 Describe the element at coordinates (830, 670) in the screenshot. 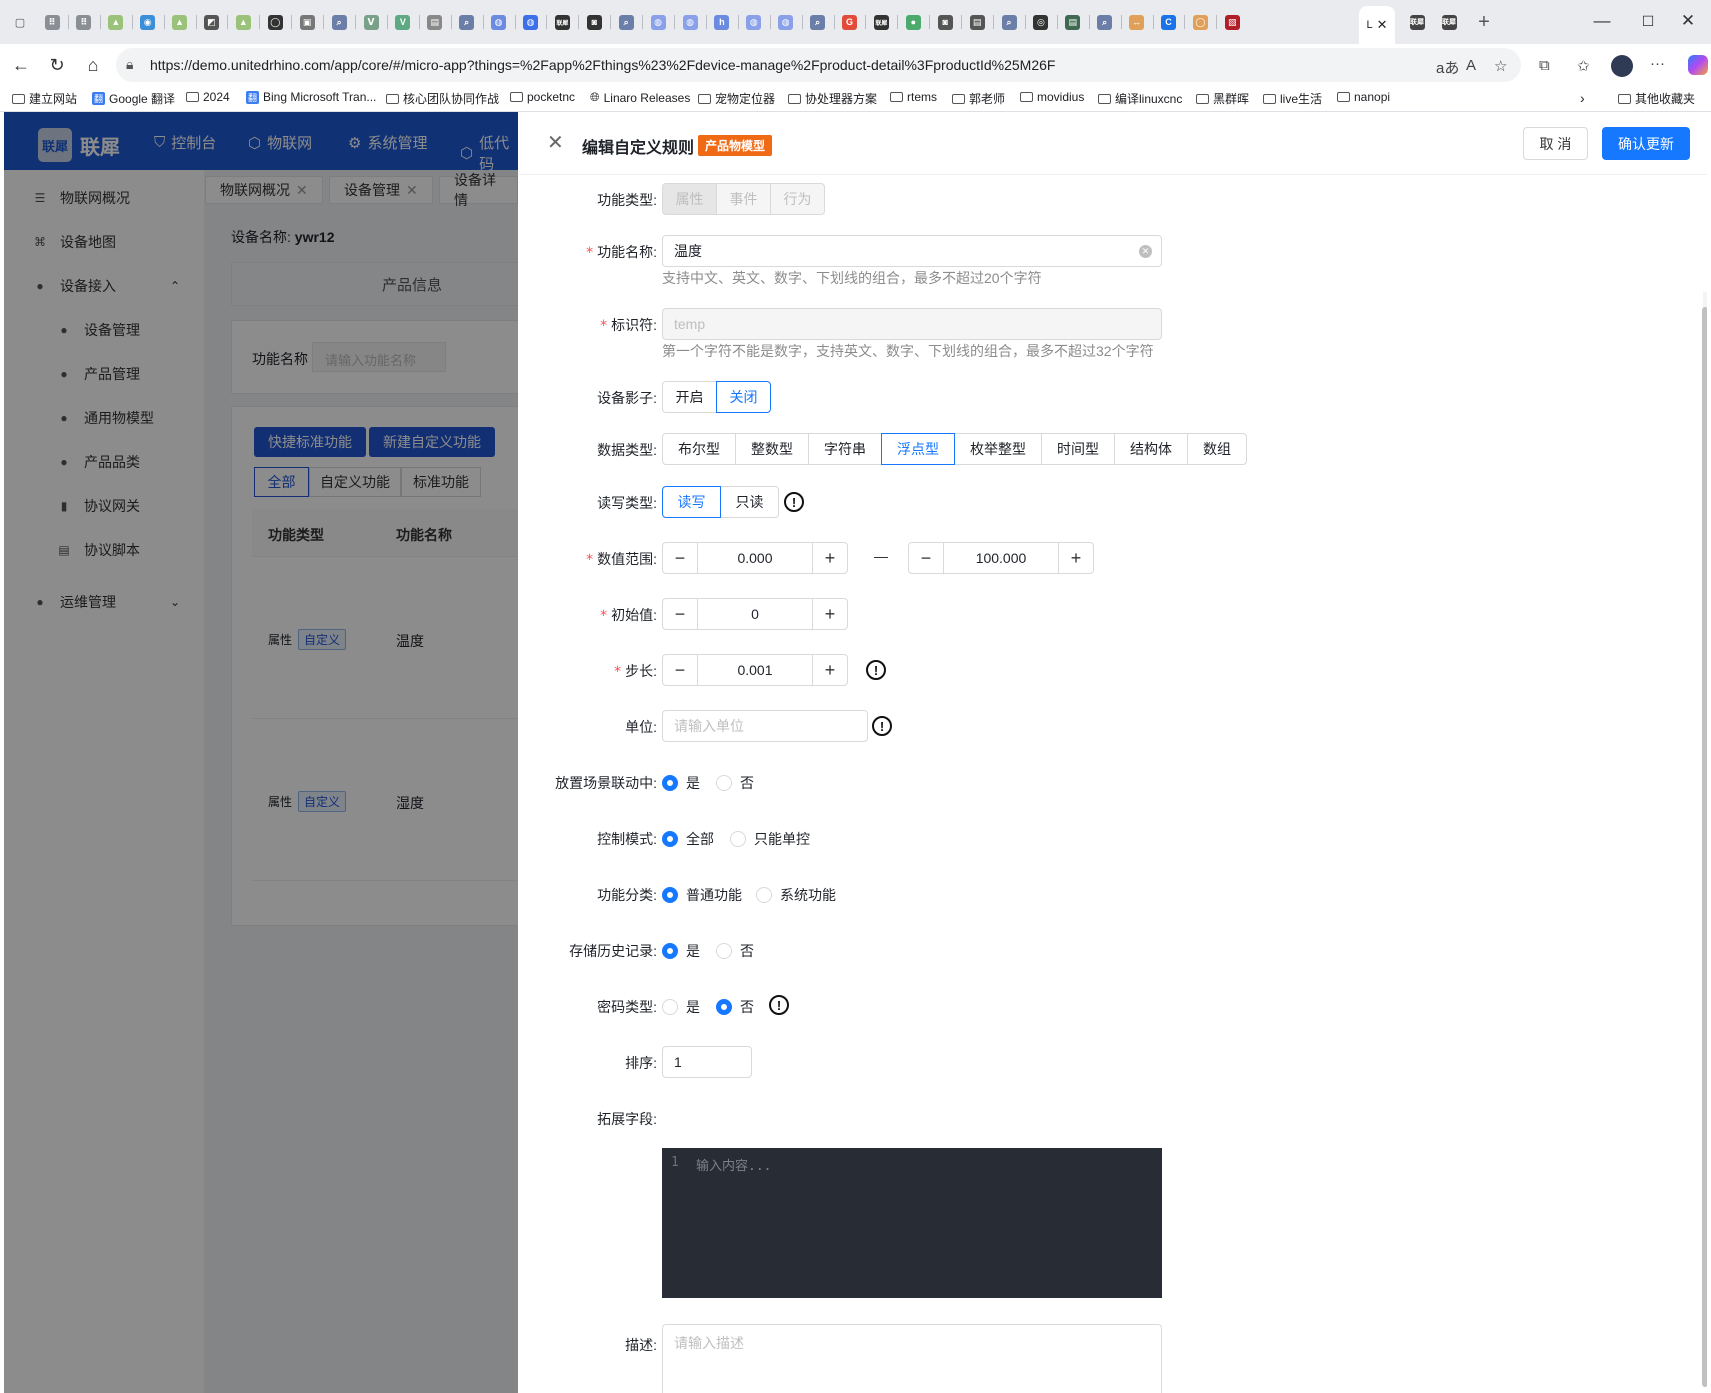

I see `plus-icon: +` at that location.